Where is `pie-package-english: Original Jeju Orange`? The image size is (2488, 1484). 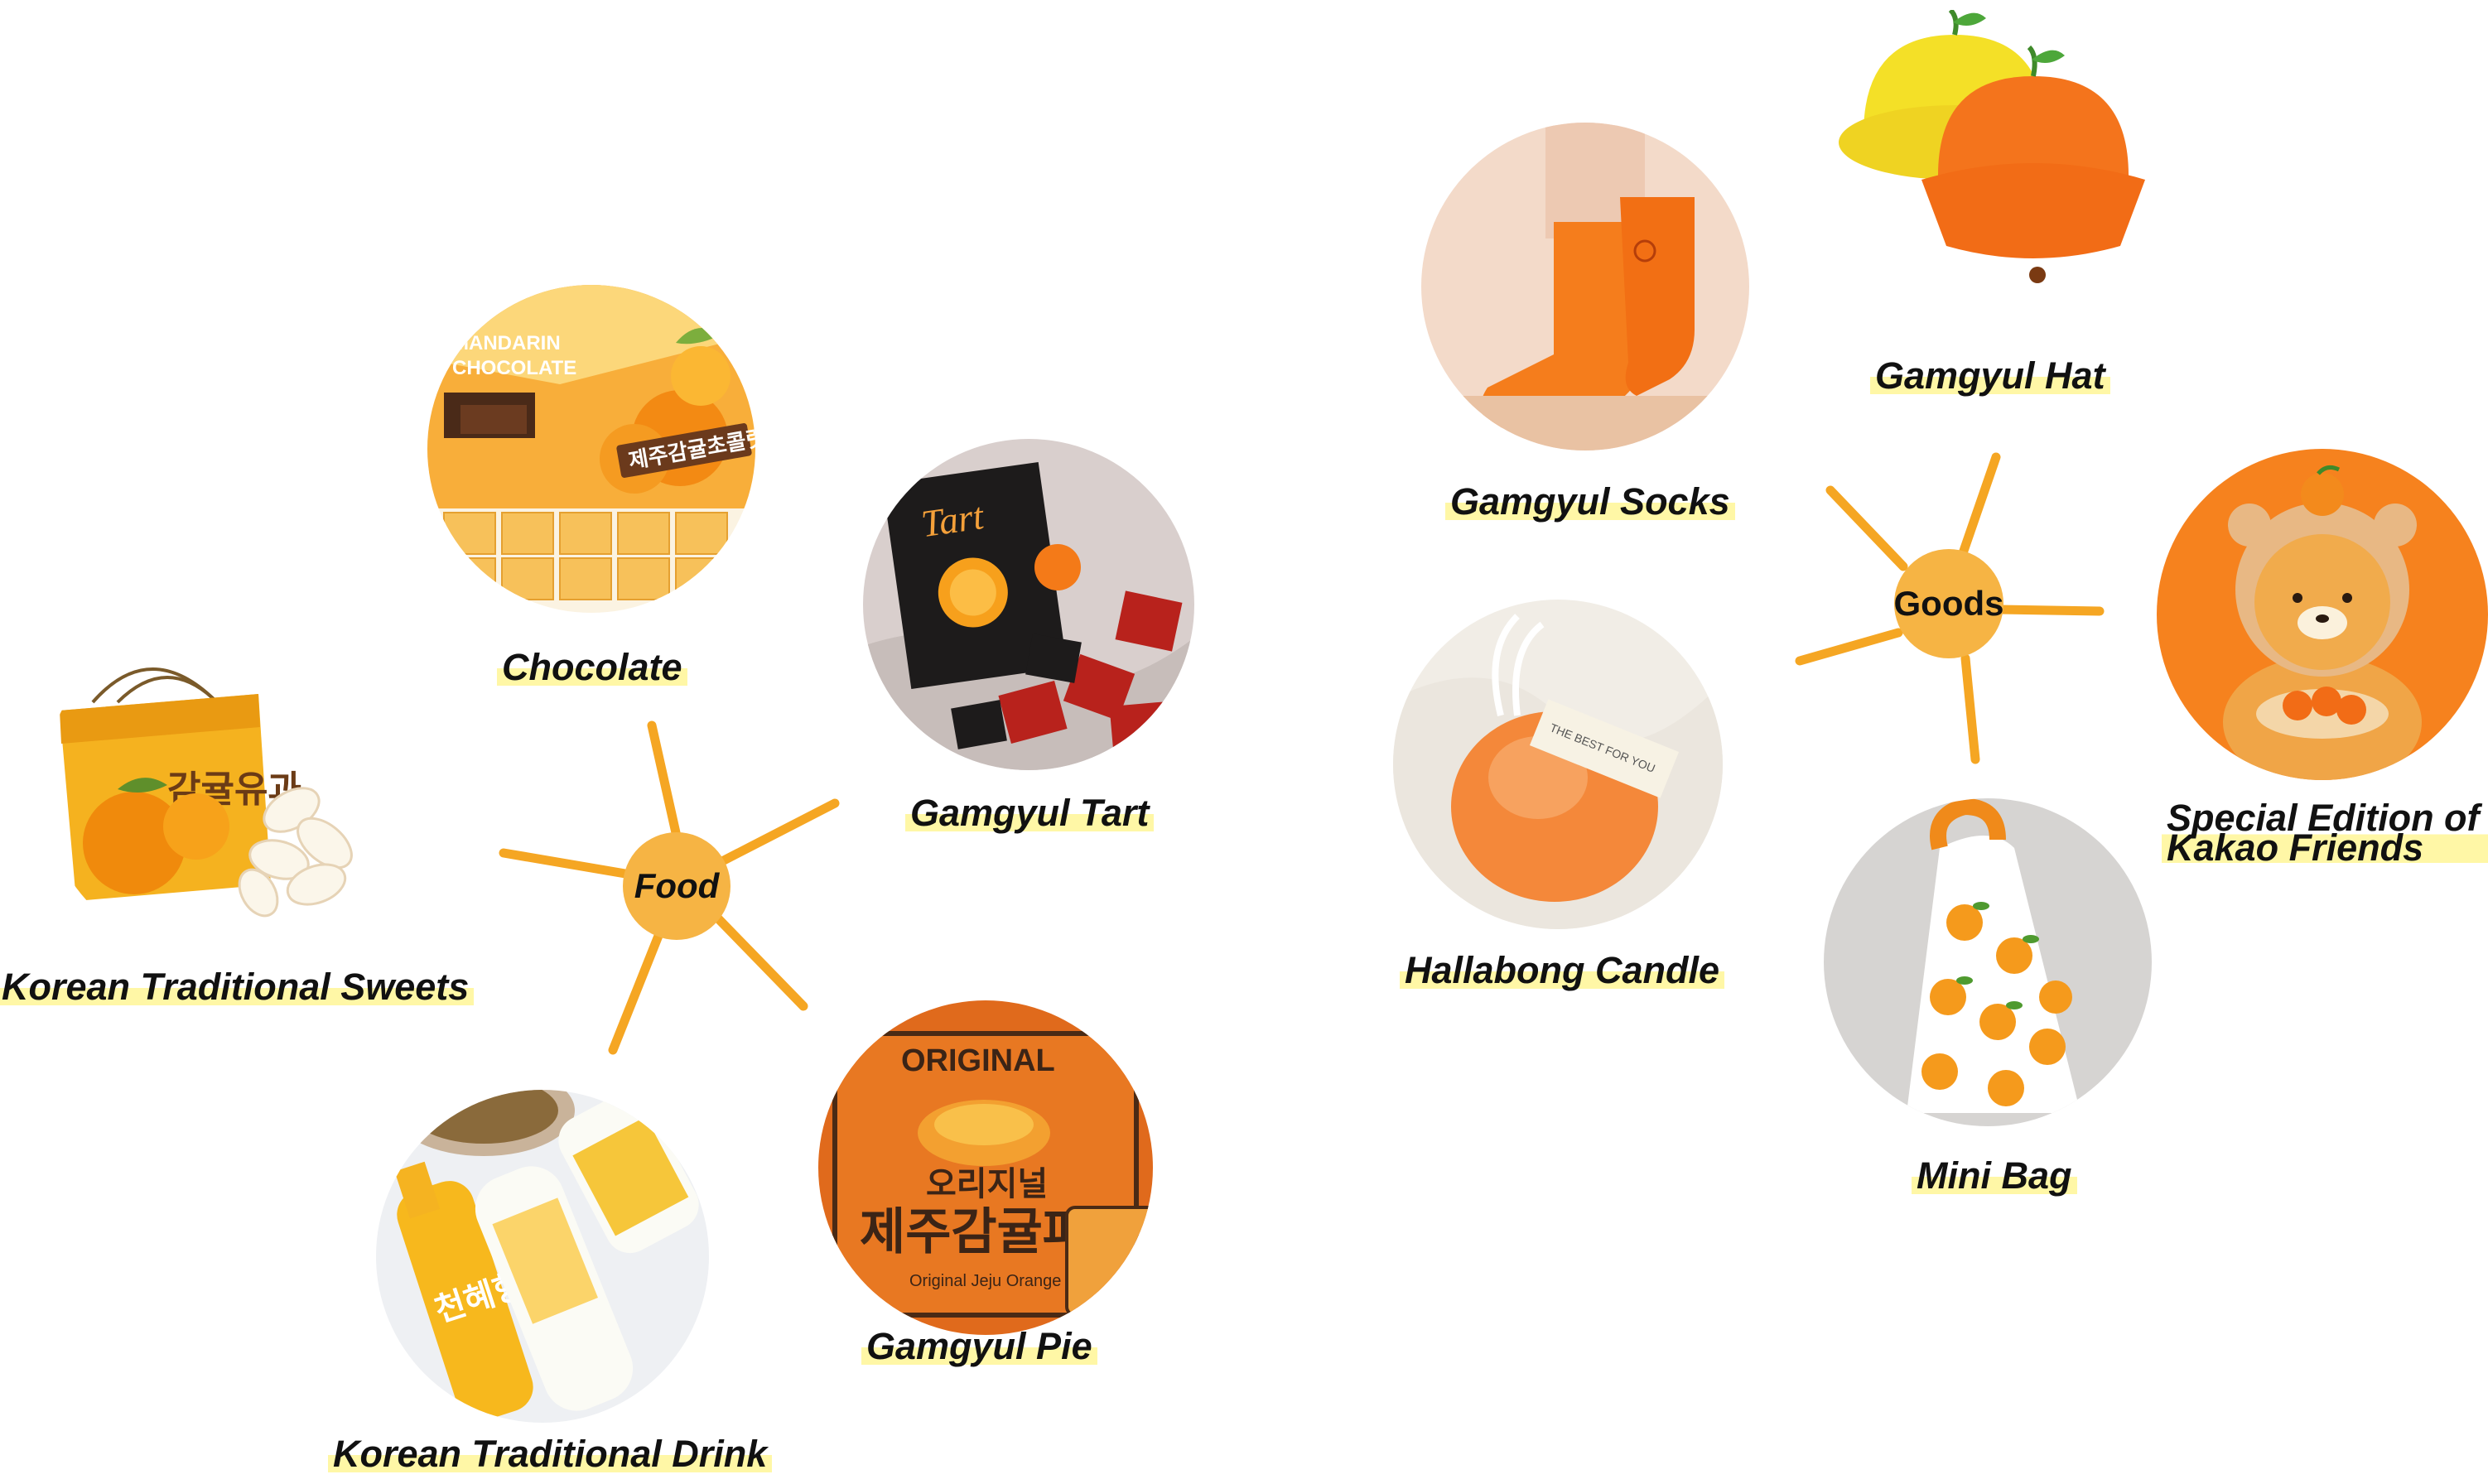
pie-package-english: Original Jeju Orange is located at coordinates (985, 1281).